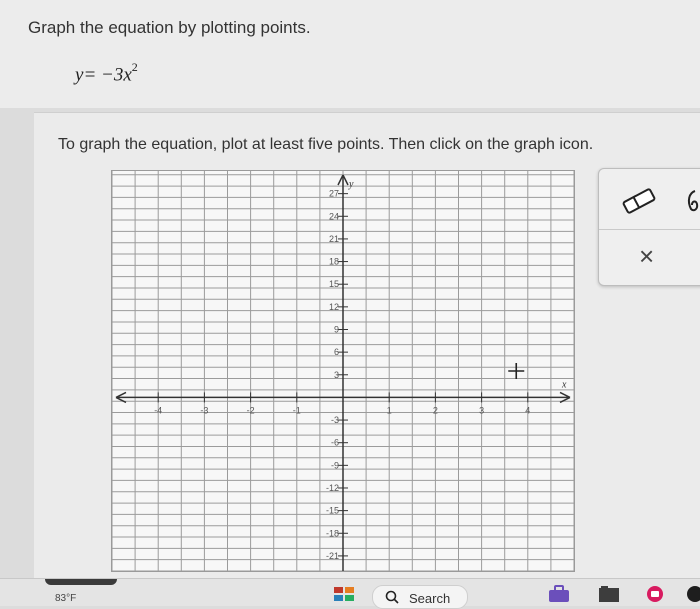 Image resolution: width=700 pixels, height=609 pixels. Describe the element at coordinates (516, 371) in the screenshot. I see `crosshair-cursor` at that location.